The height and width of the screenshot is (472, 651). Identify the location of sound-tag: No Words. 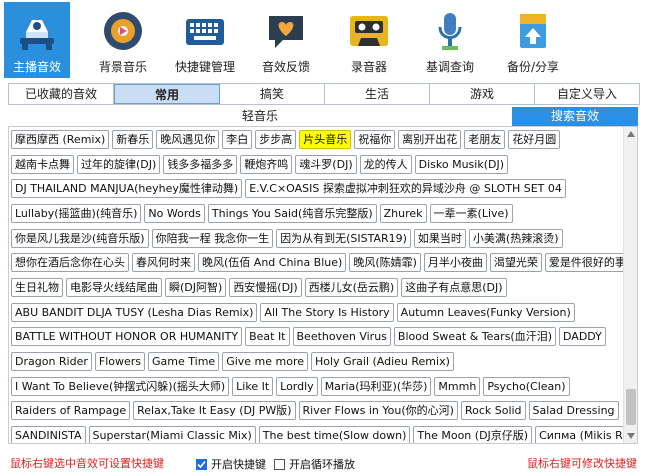
(174, 213).